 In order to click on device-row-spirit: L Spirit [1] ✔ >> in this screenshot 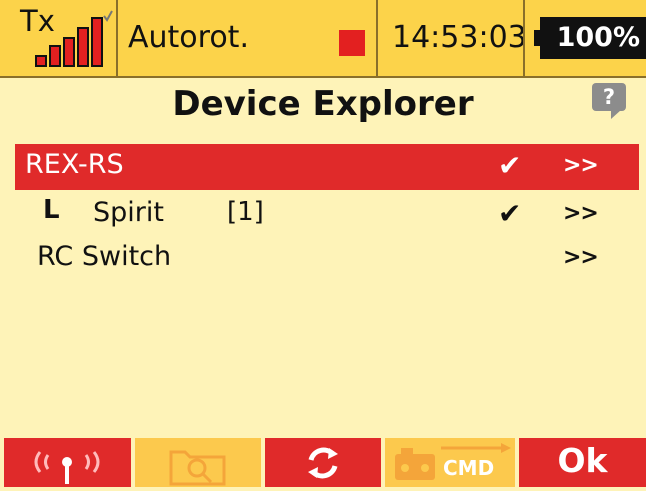, I will do `click(327, 215)`.